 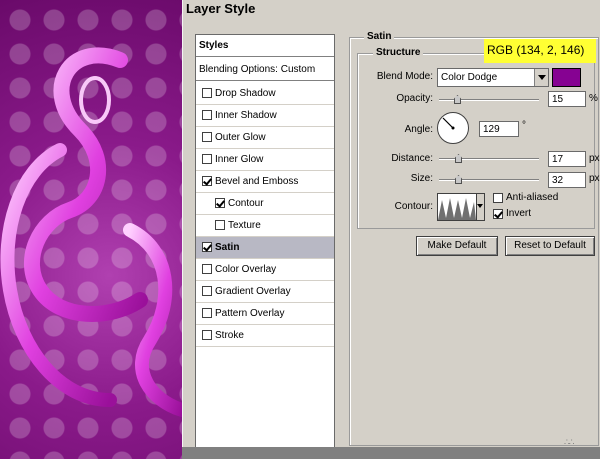 I want to click on contour-curve-icon, so click(x=457, y=209).